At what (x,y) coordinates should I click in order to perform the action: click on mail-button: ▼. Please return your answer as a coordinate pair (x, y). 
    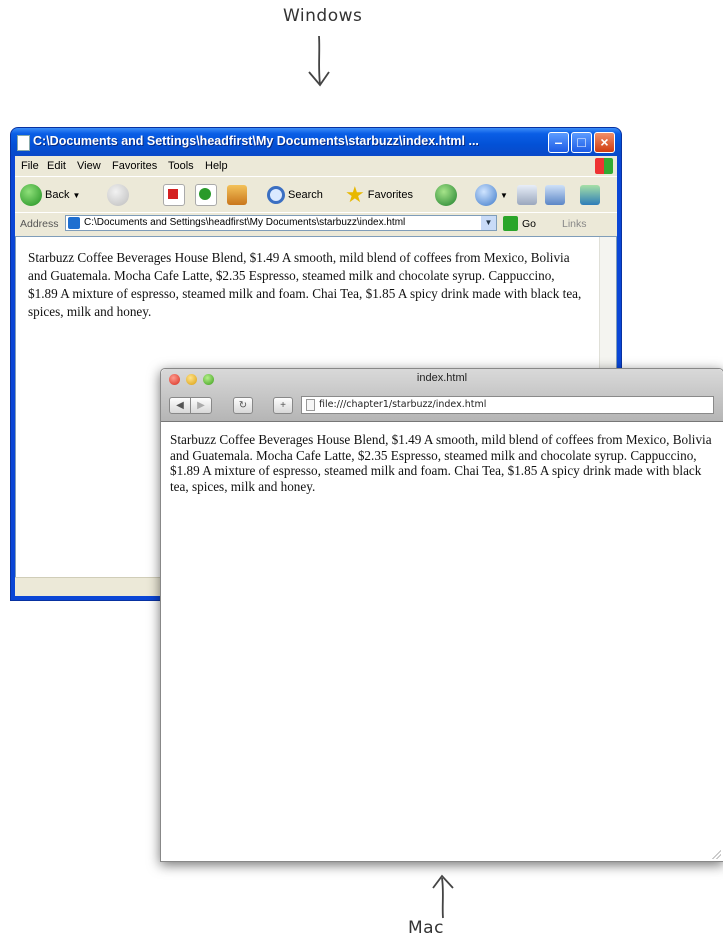
    Looking at the image, I should click on (491, 195).